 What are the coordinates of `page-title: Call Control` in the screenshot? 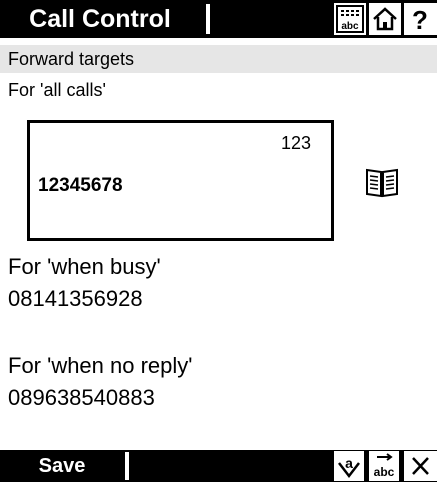 It's located at (100, 19).